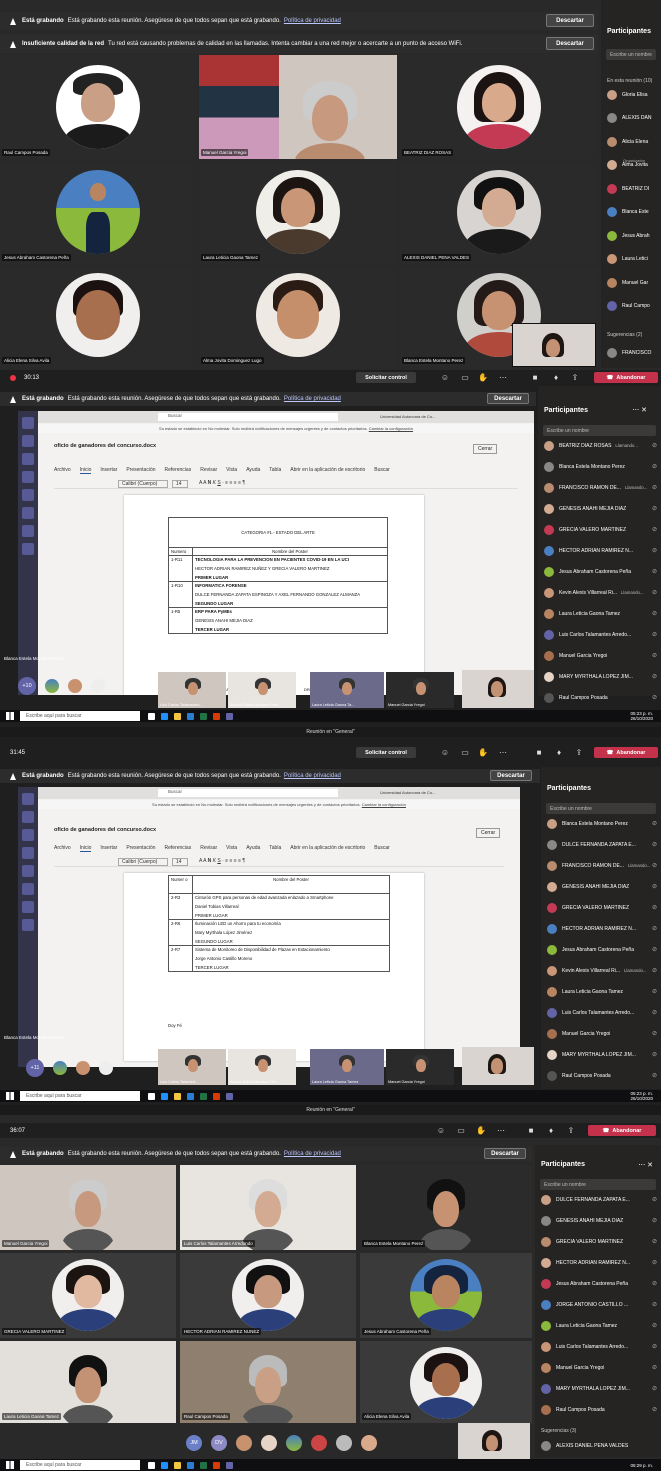 The height and width of the screenshot is (1471, 661). What do you see at coordinates (88, 1207) in the screenshot?
I see `video-tile: Manuel Garcia Yregoi` at bounding box center [88, 1207].